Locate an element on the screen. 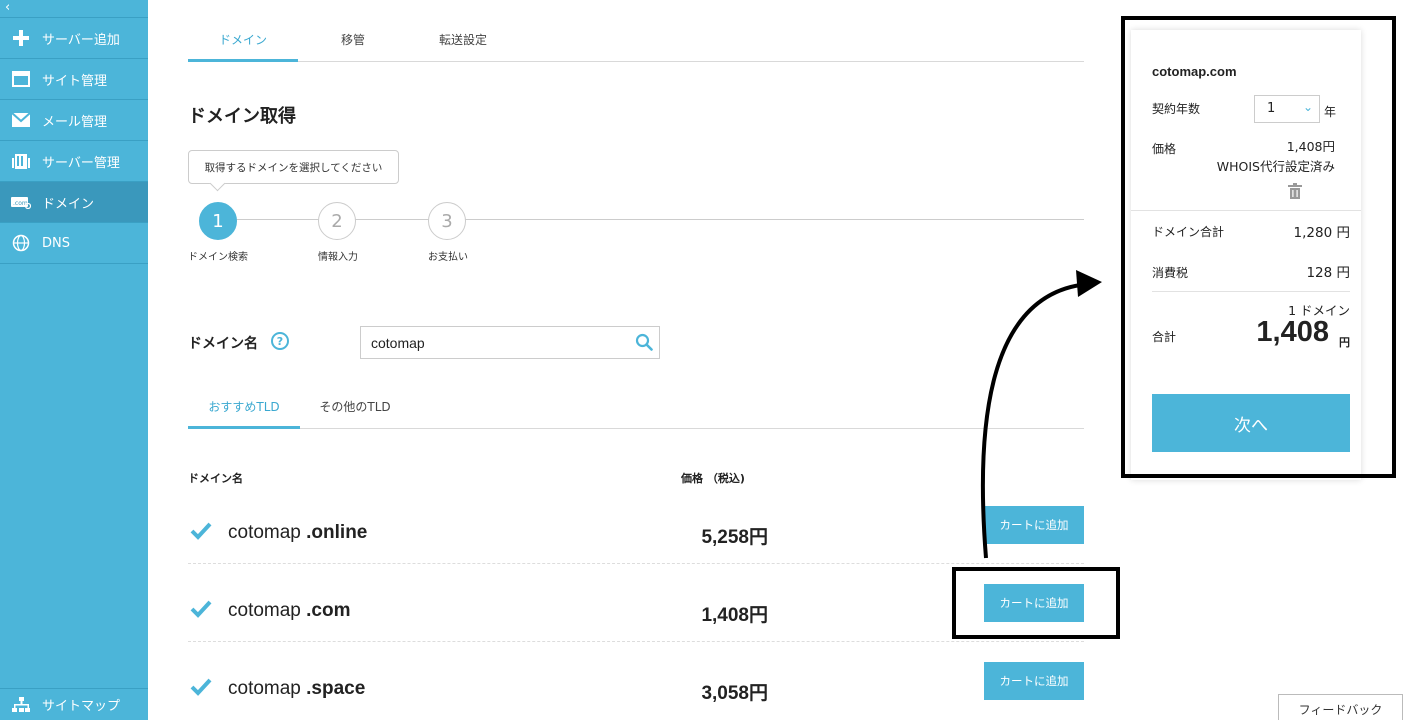 This screenshot has width=1423, height=720. server-icon is located at coordinates (21, 161).